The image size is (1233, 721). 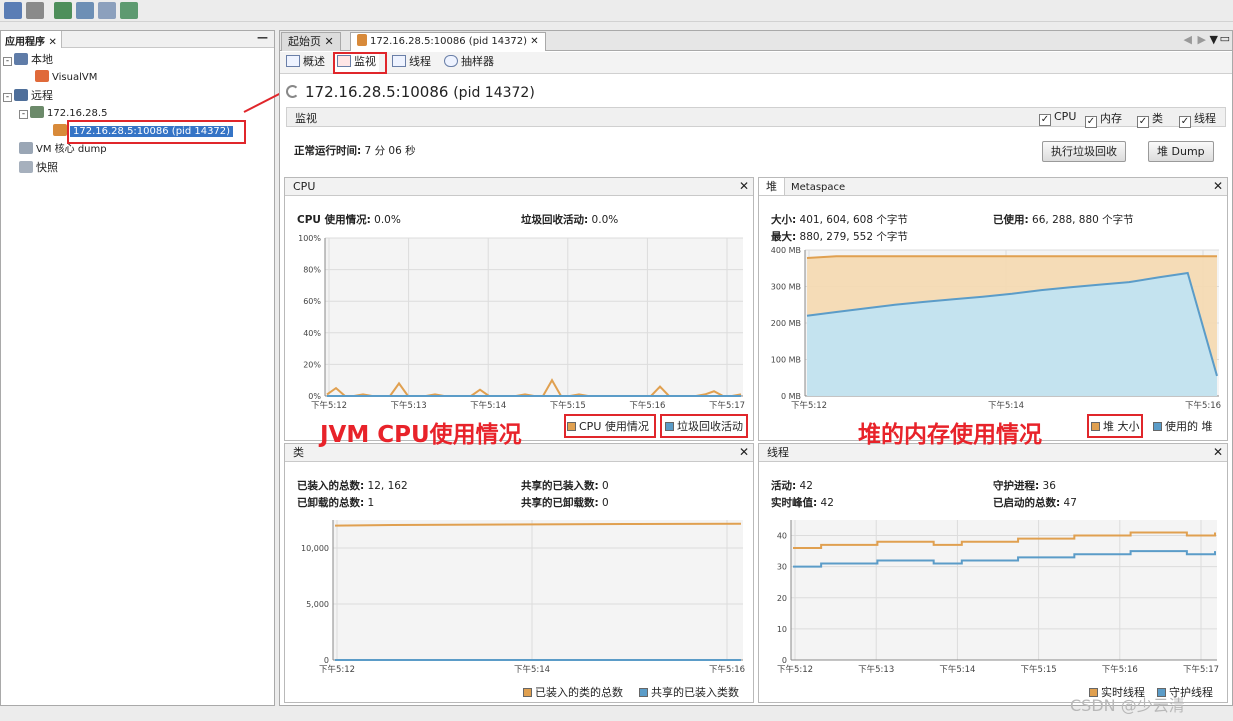 I want to click on y-tick-label: 10, so click(x=782, y=629).